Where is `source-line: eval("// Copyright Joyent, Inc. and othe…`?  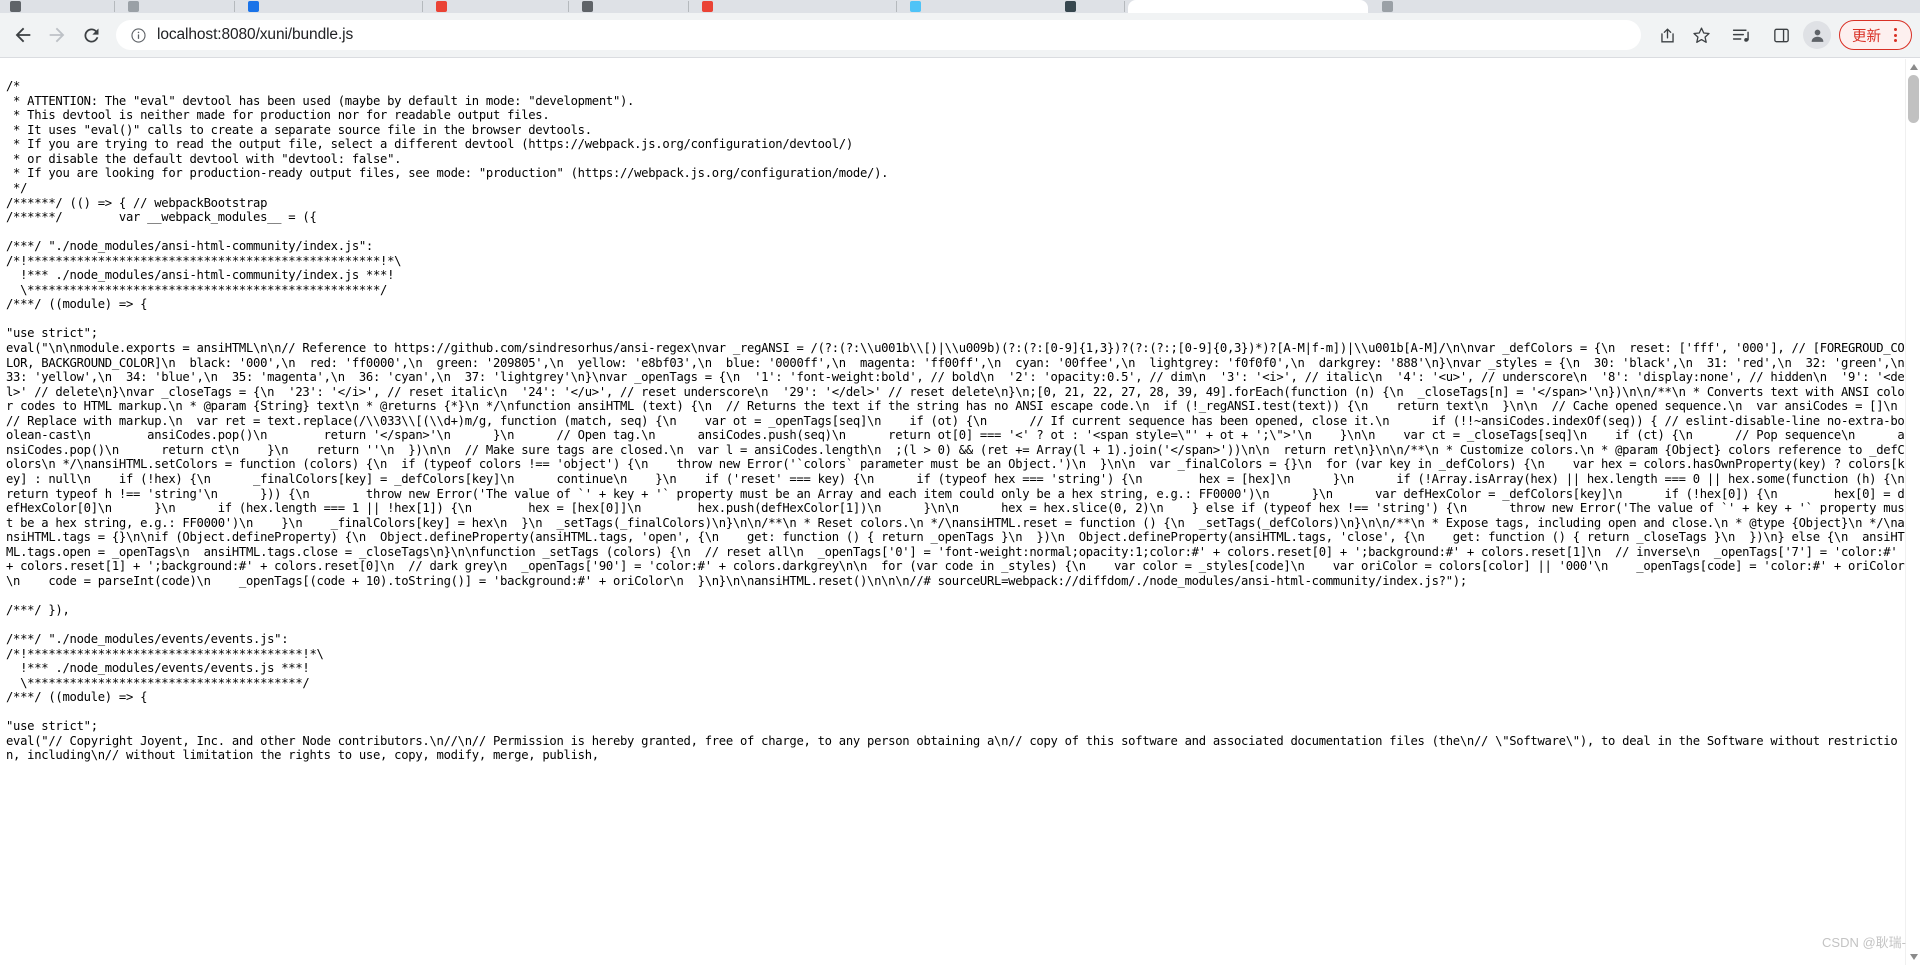 source-line: eval("// Copyright Joyent, Inc. and othe… is located at coordinates (952, 748).